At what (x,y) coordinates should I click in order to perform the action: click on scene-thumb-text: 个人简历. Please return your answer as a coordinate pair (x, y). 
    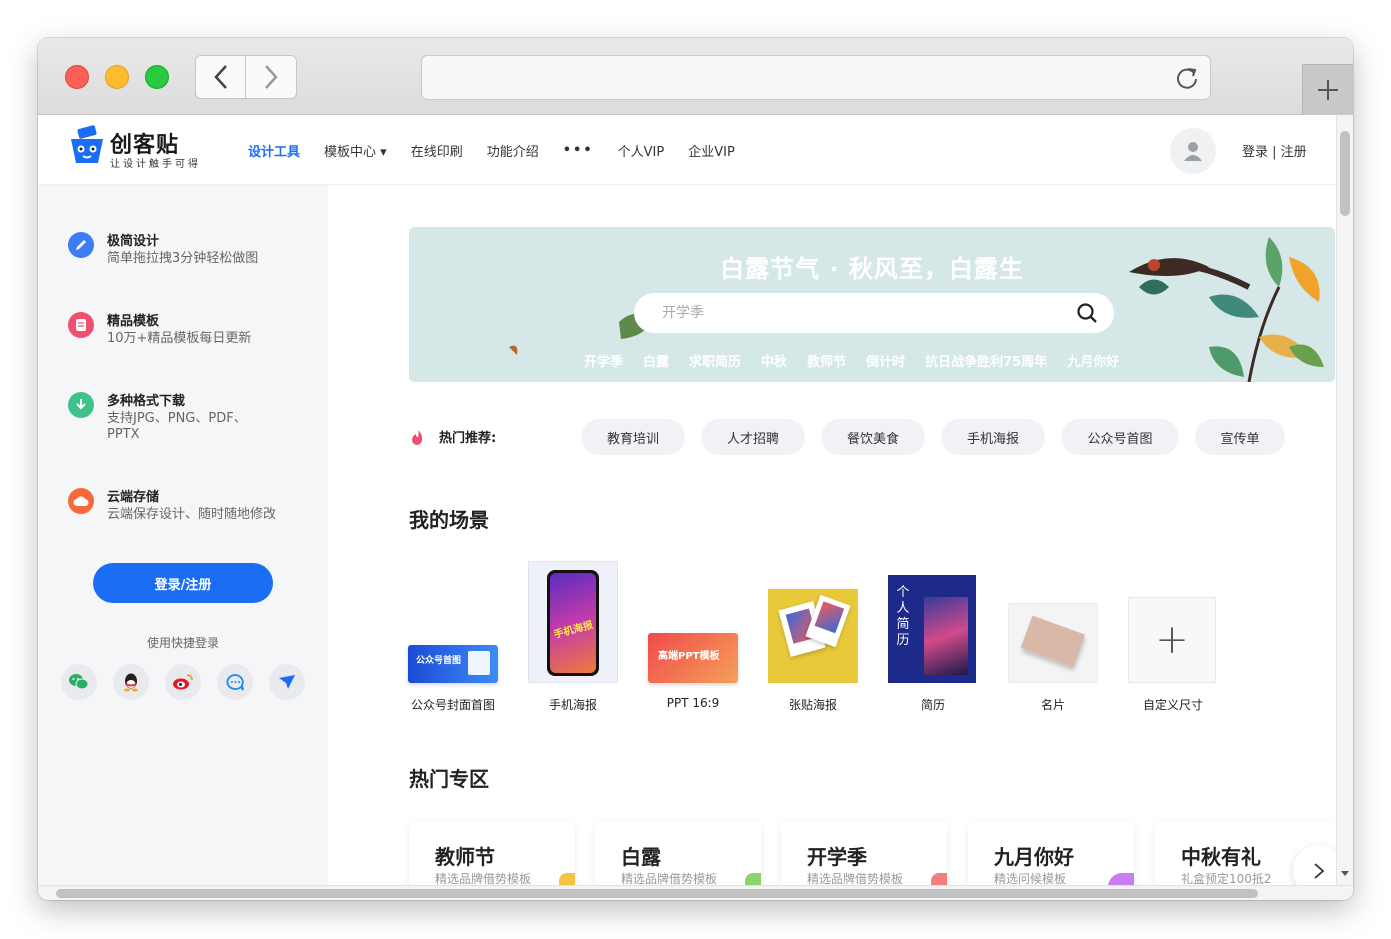
    Looking at the image, I should click on (903, 616).